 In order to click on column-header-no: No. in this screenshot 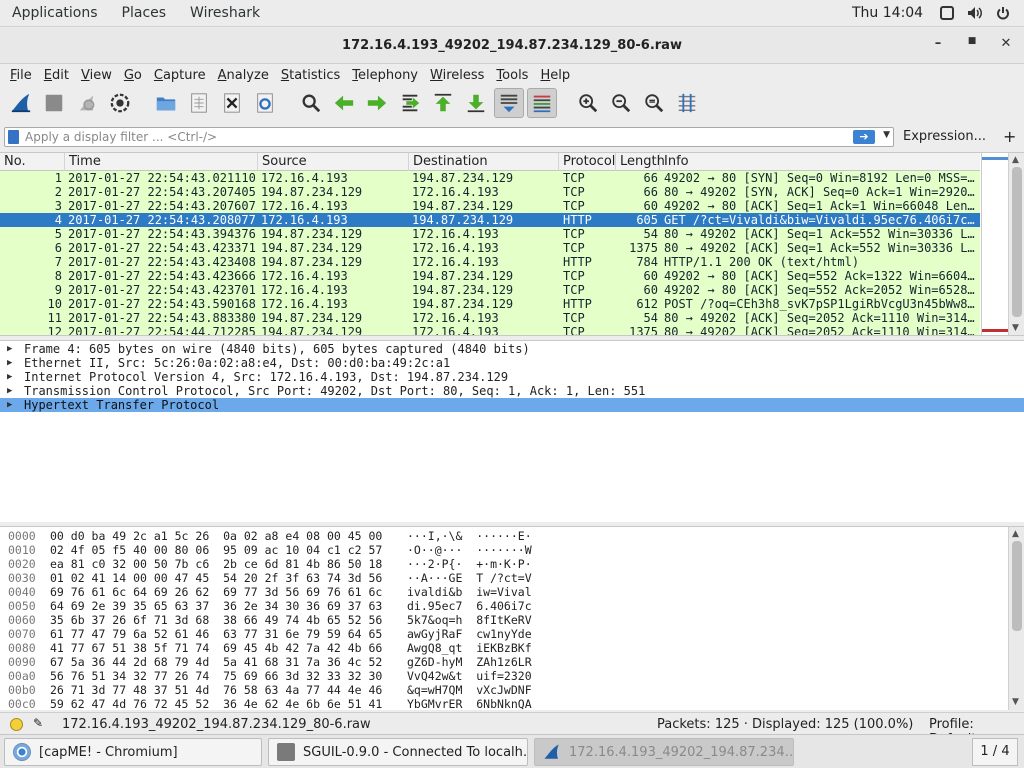, I will do `click(32, 162)`.